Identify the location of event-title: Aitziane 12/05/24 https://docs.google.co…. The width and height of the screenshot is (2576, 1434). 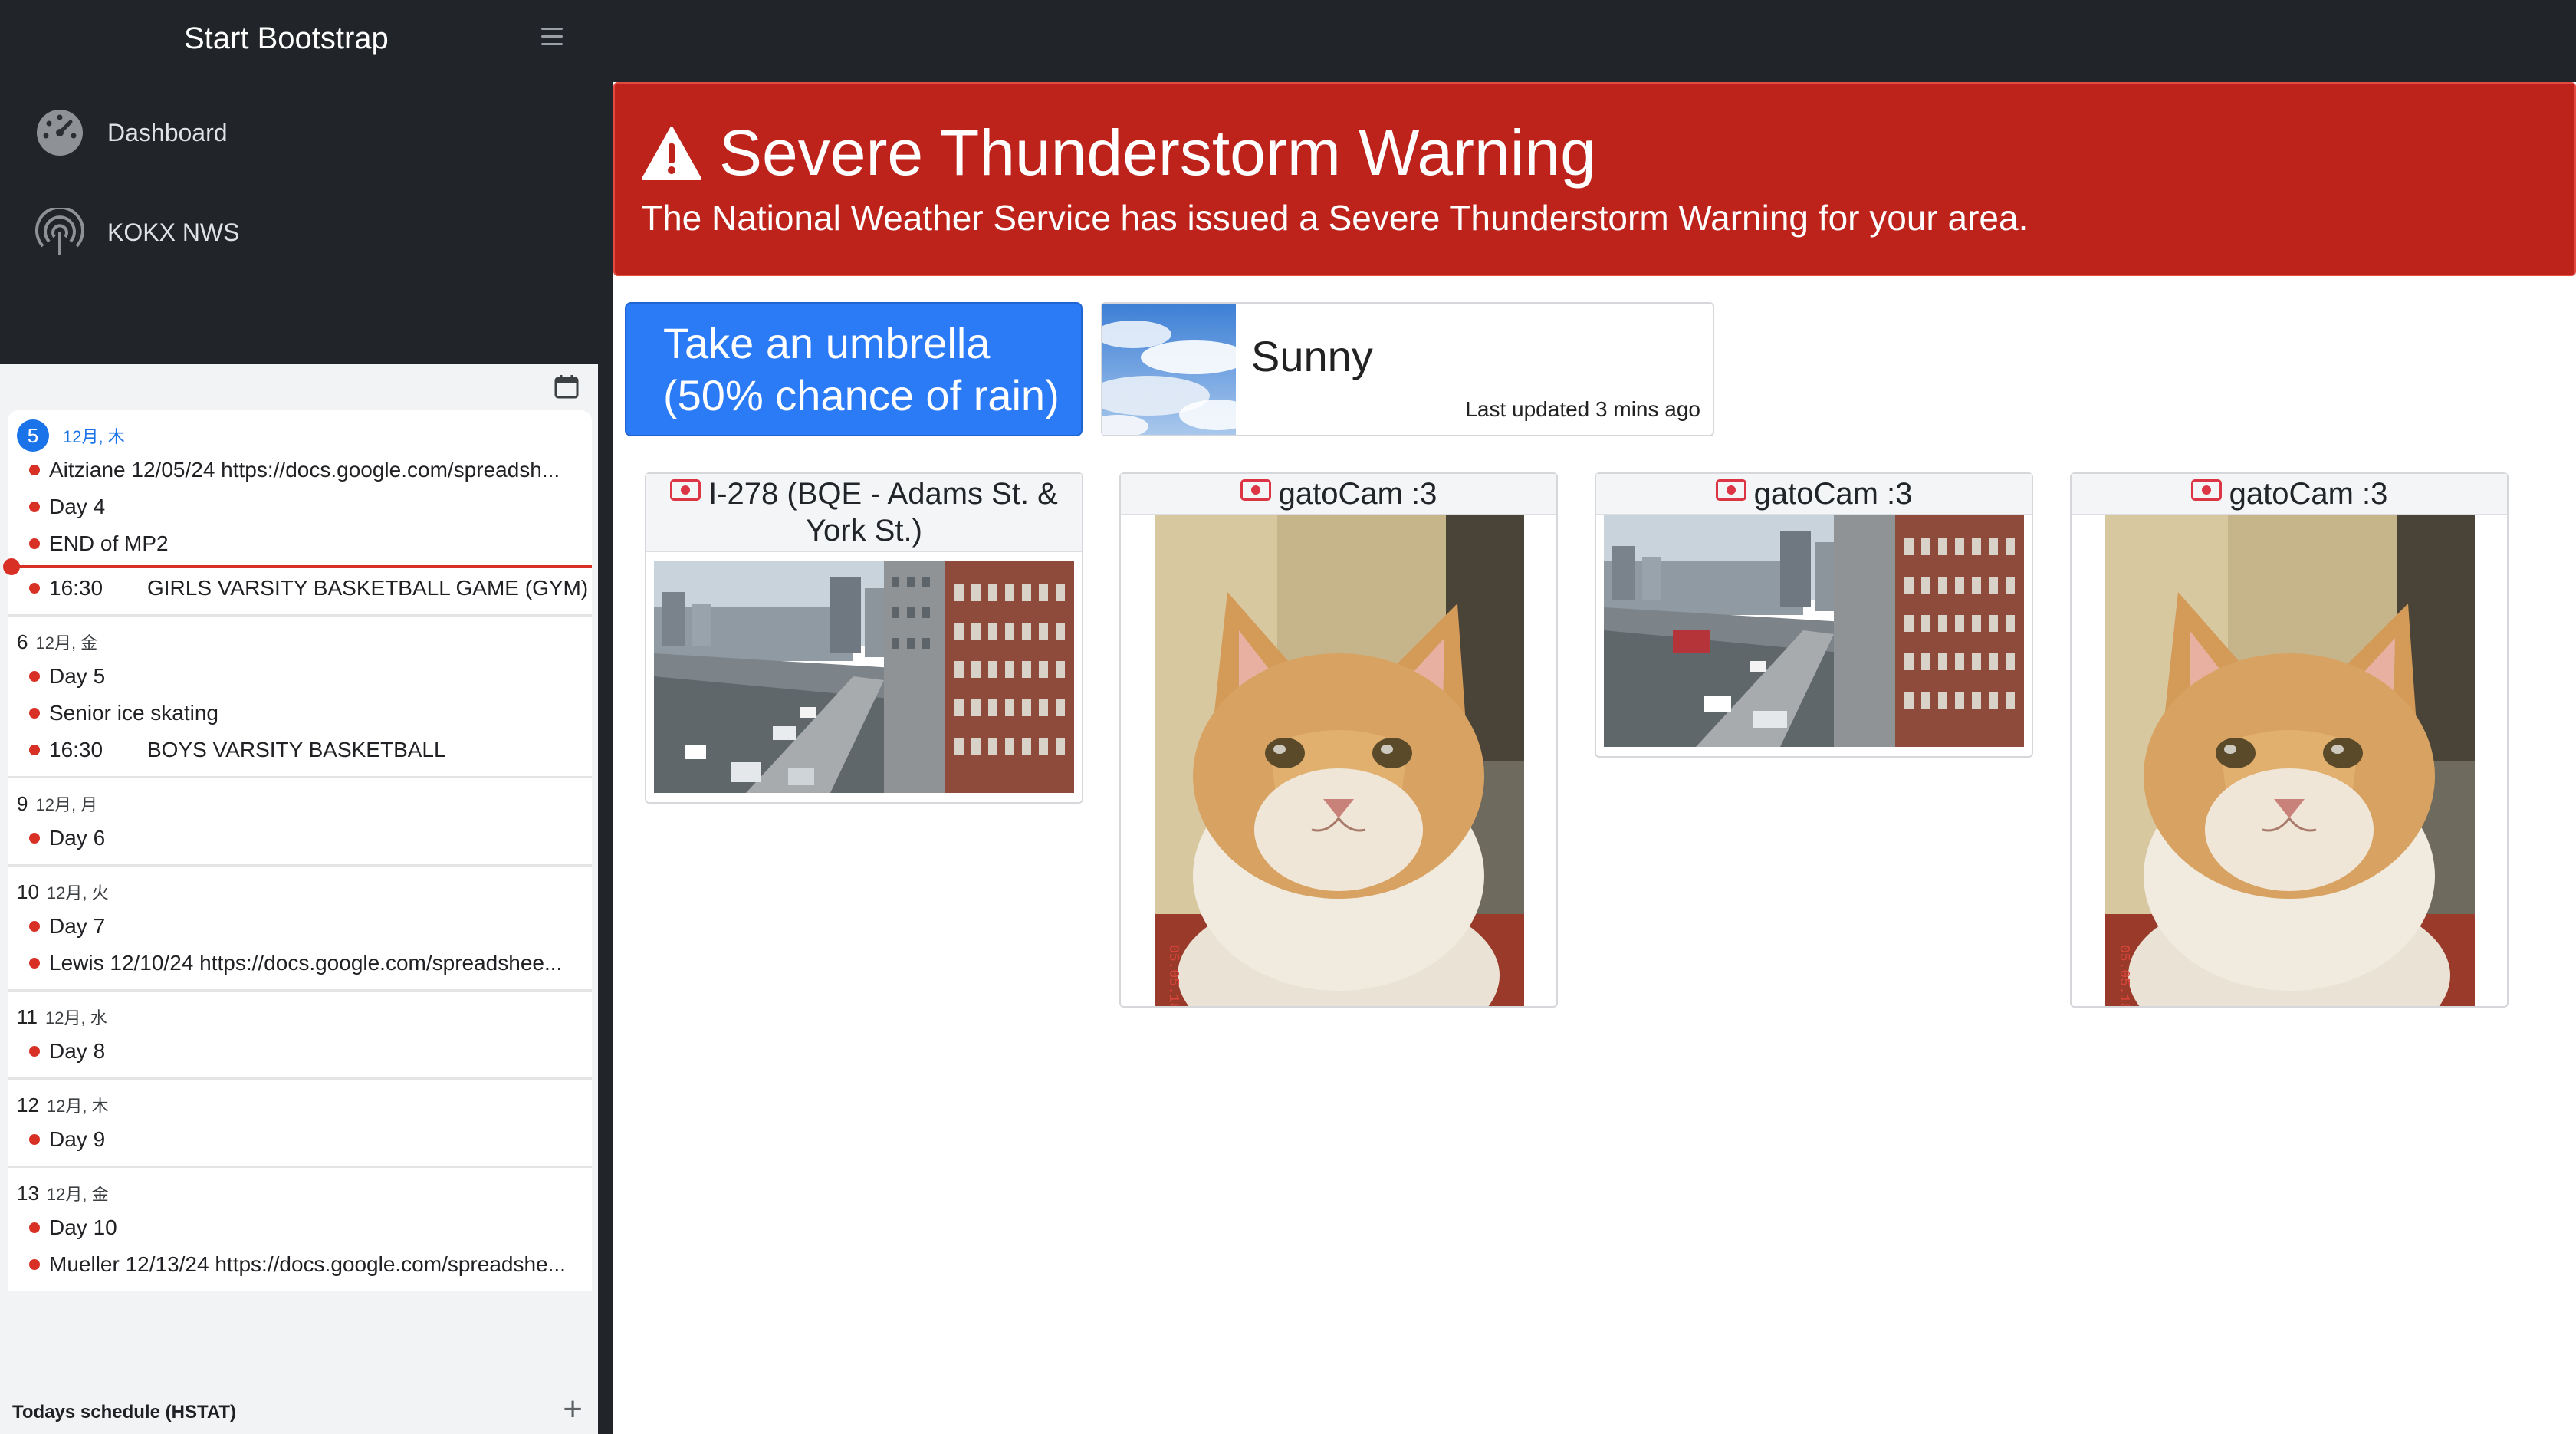
(304, 470).